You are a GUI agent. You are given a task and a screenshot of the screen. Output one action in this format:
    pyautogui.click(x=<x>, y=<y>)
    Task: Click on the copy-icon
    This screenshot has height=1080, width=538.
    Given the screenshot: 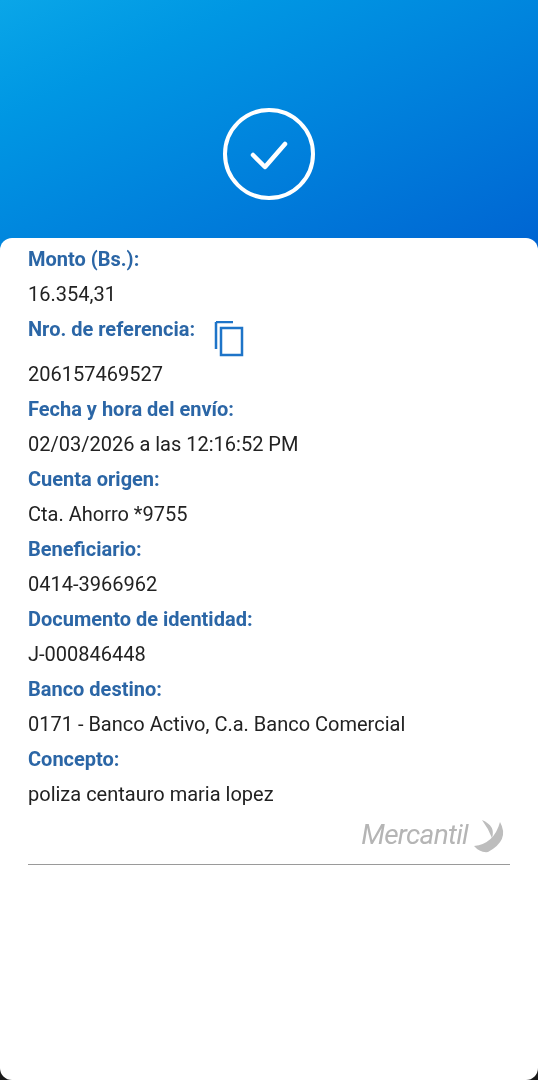 What is the action you would take?
    pyautogui.click(x=229, y=339)
    